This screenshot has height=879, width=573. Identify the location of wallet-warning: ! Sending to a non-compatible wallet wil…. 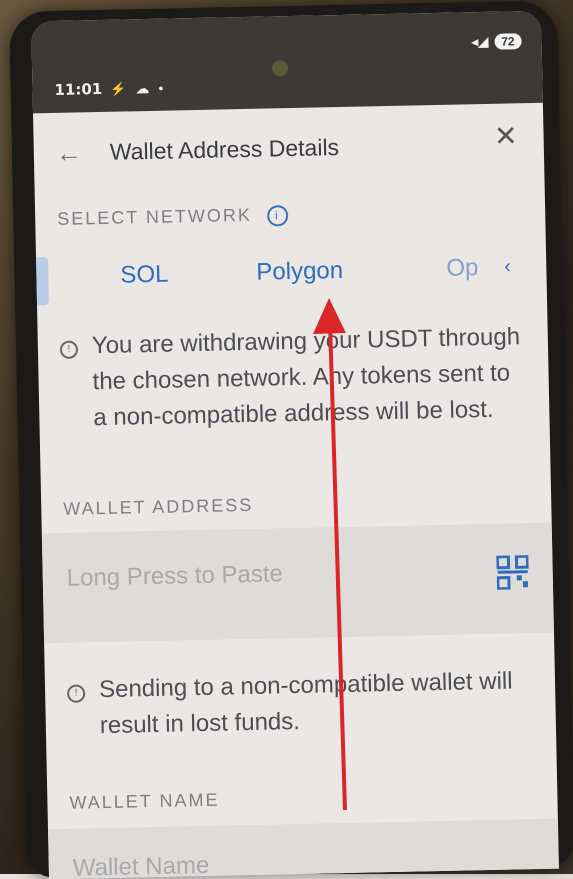
(300, 704).